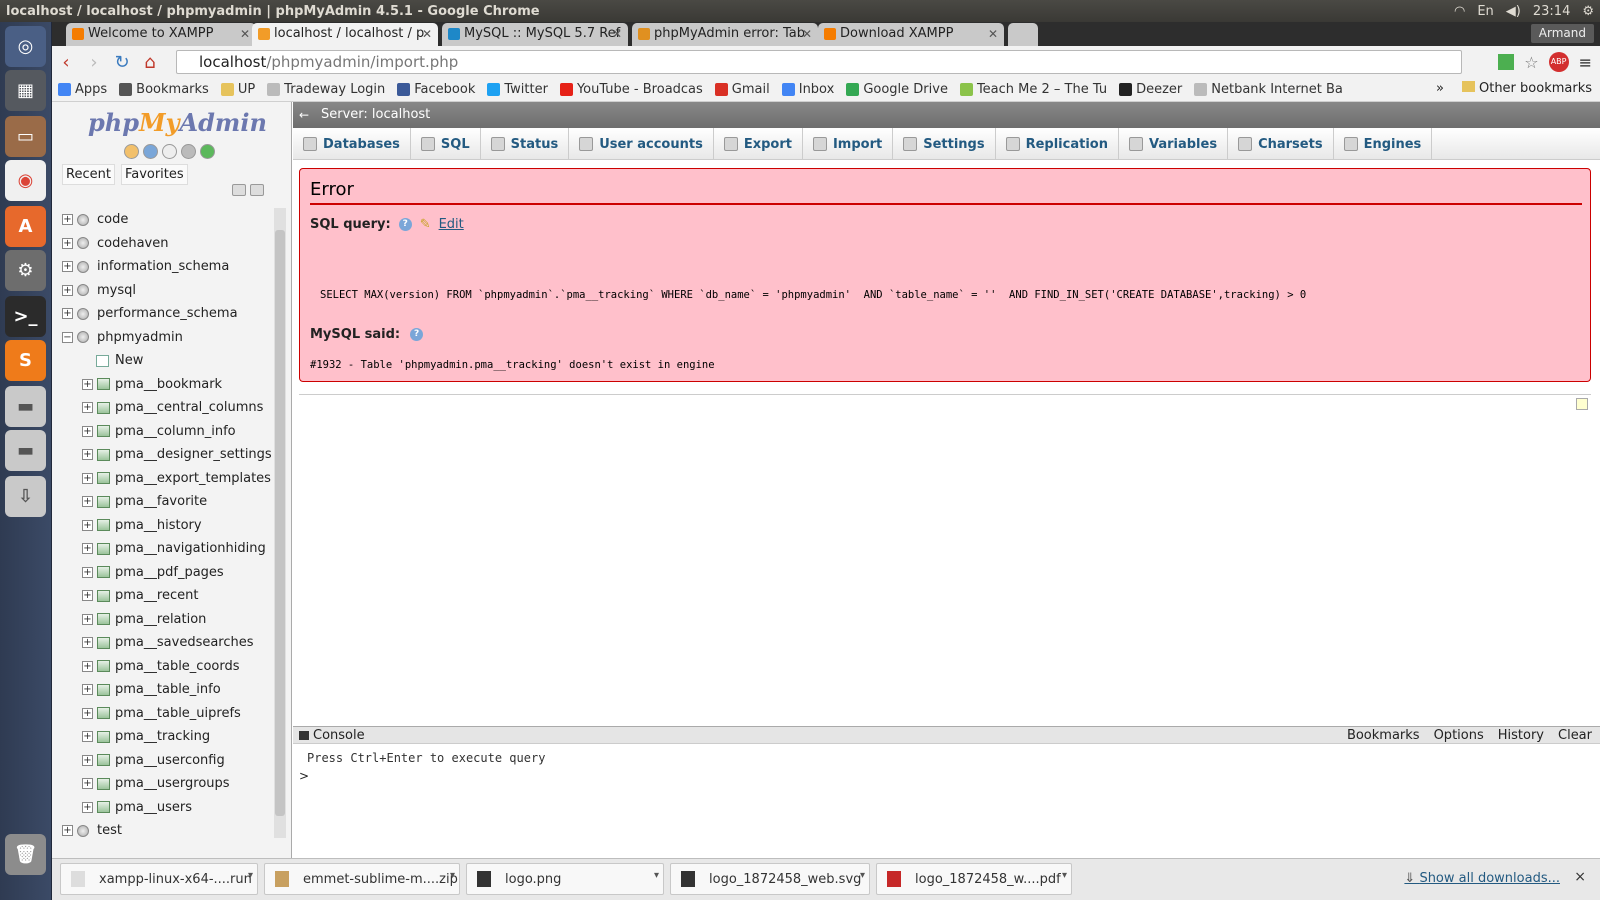 This screenshot has width=1600, height=900. What do you see at coordinates (25, 854) in the screenshot?
I see `trash-icon: 🗑` at bounding box center [25, 854].